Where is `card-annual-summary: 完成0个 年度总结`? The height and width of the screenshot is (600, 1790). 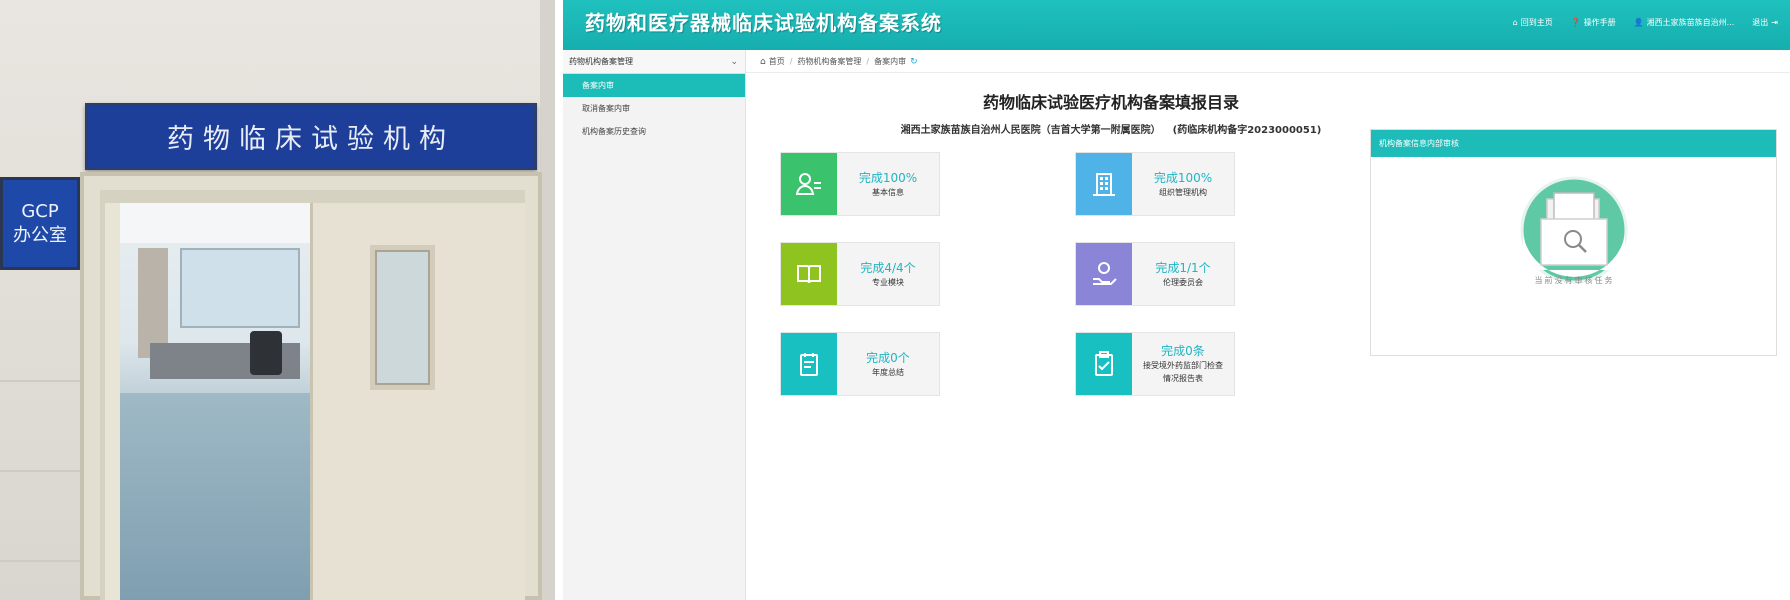 card-annual-summary: 完成0个 年度总结 is located at coordinates (860, 364).